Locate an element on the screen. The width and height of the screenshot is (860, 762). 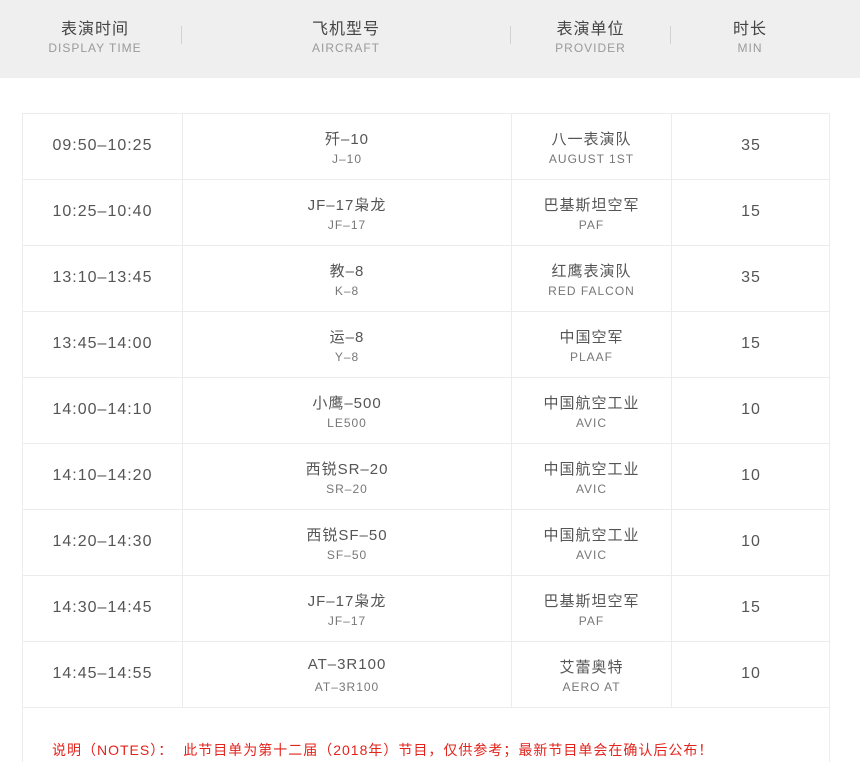
display-time: 14:45–14:55 is located at coordinates (102, 673).